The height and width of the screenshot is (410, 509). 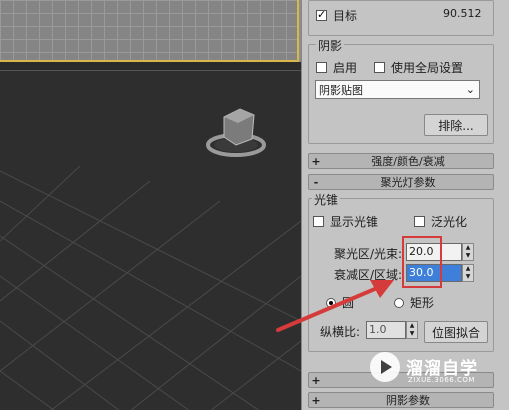 What do you see at coordinates (427, 68) in the screenshot?
I see `shadow-global-label: 使用全局设置` at bounding box center [427, 68].